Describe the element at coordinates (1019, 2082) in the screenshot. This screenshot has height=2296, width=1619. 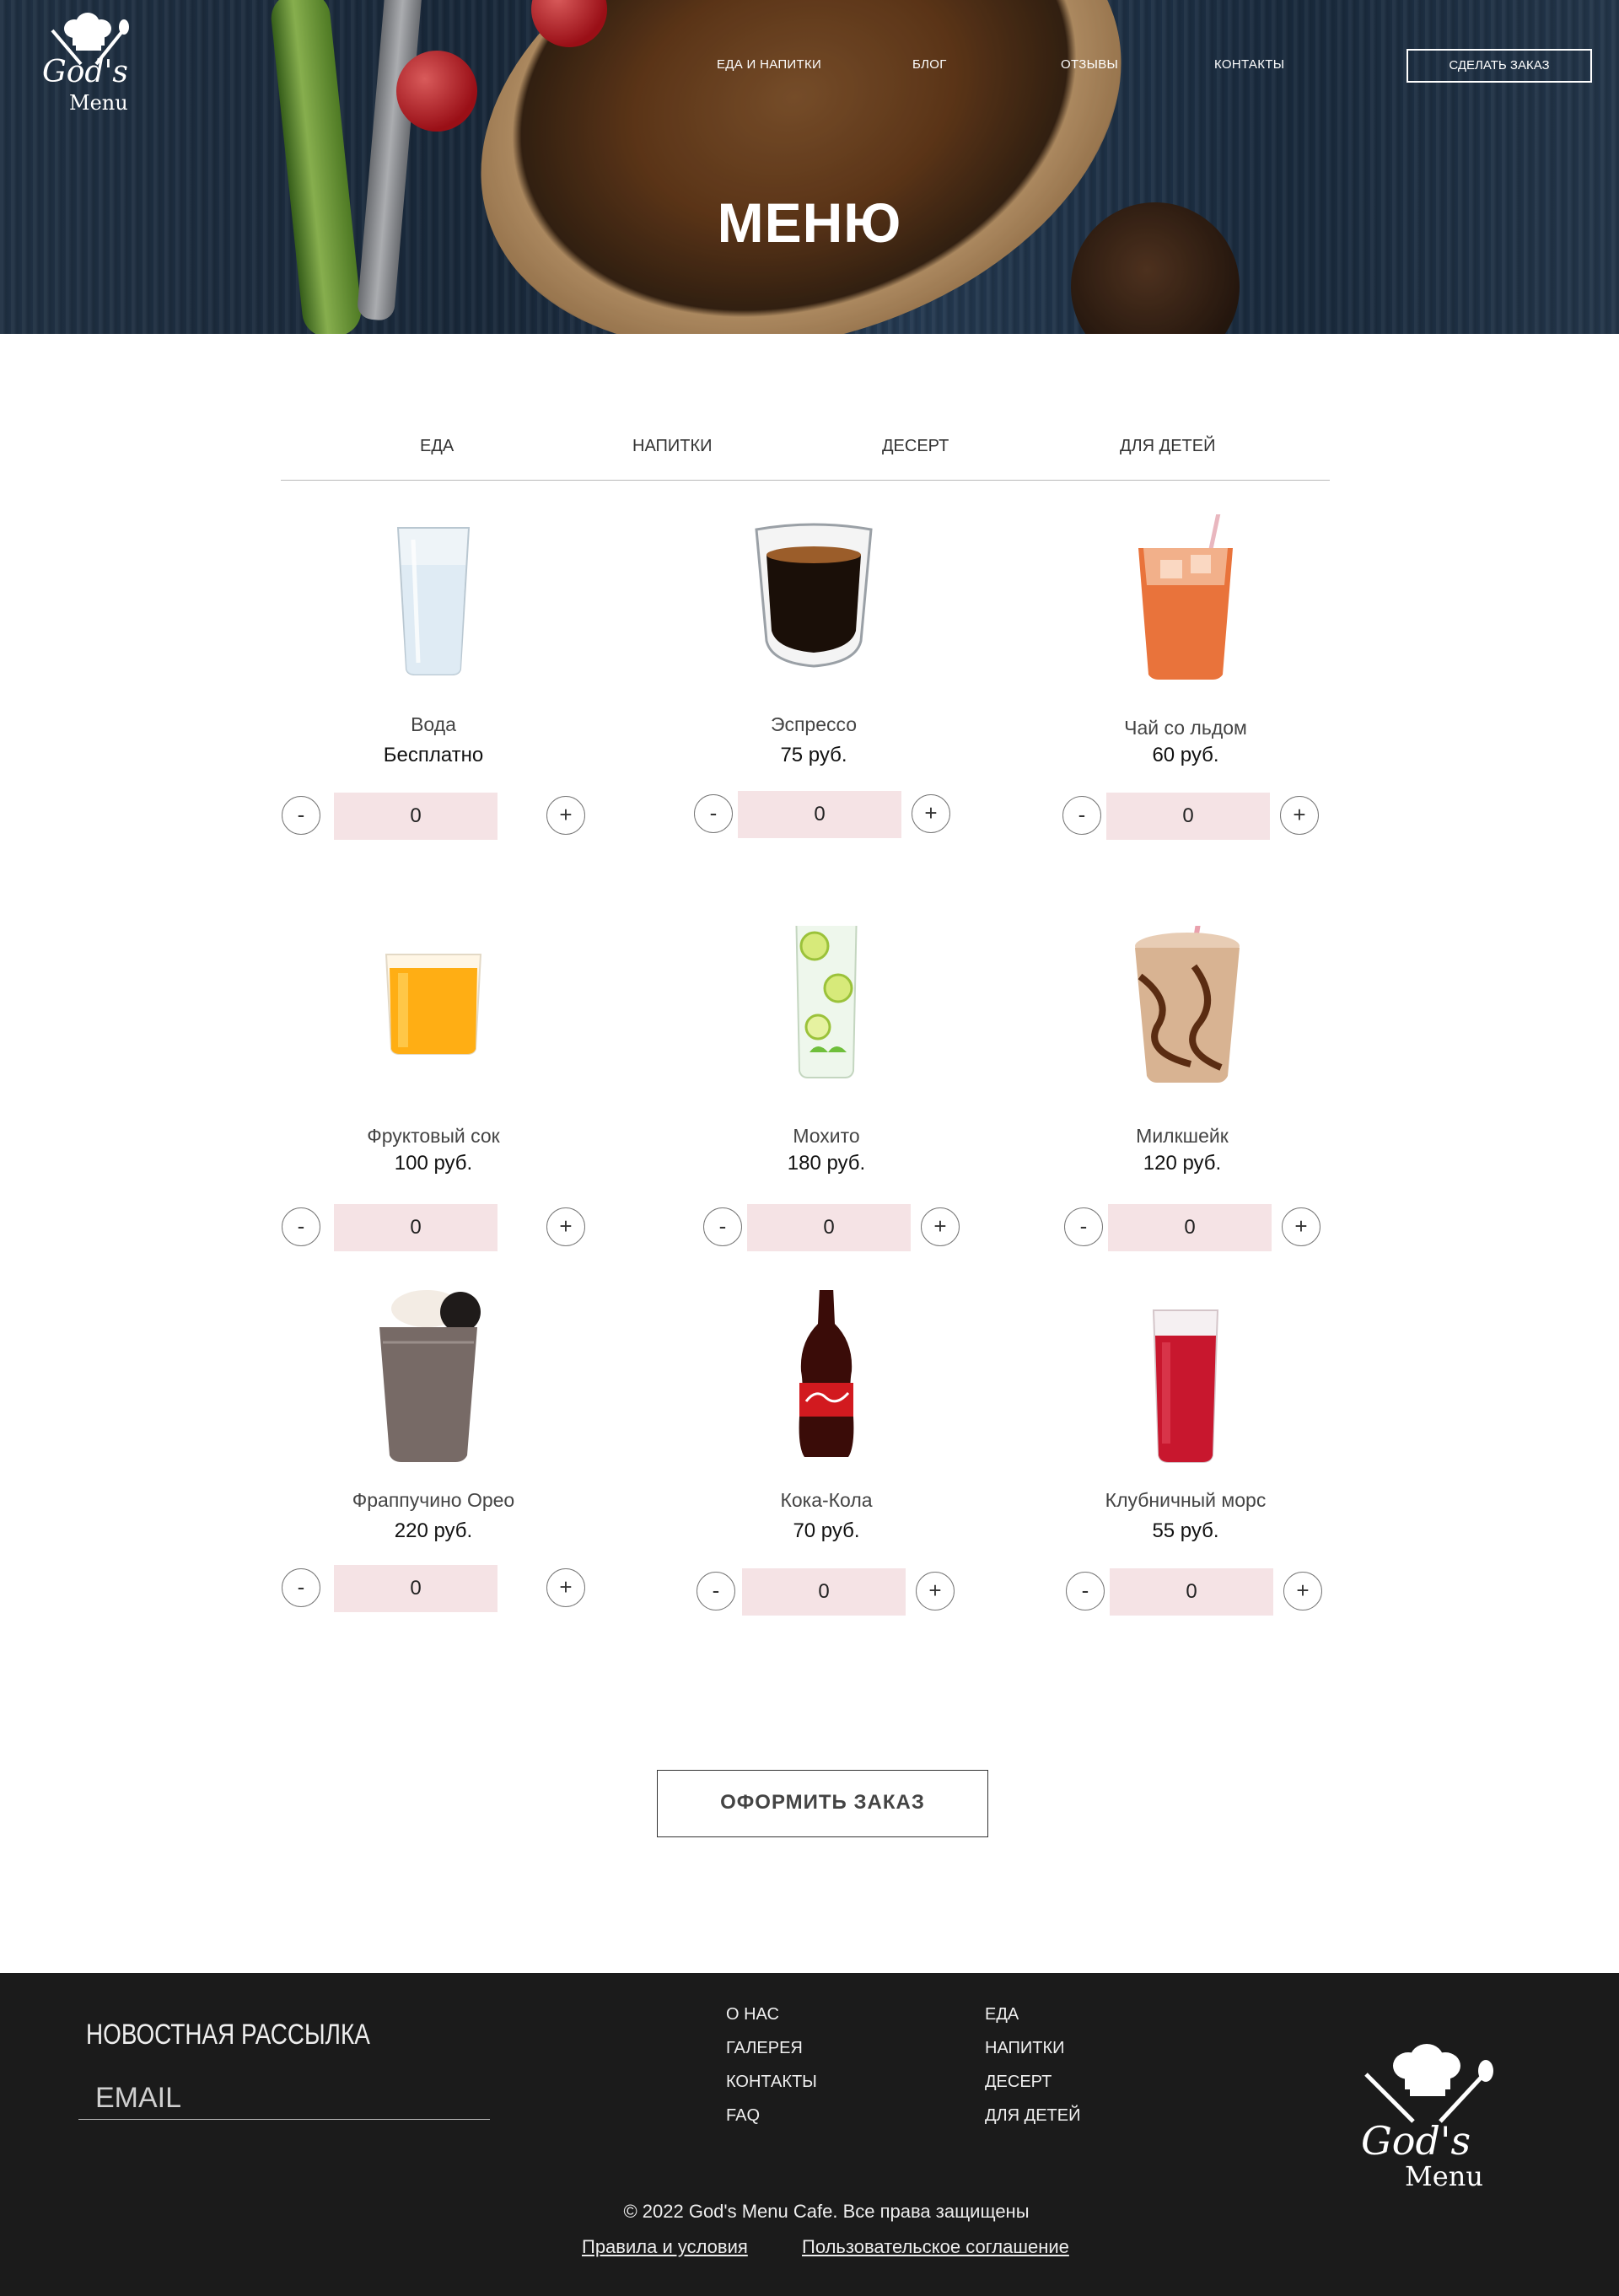
I see `footer-link-dessert: ДЕСЕРТ` at that location.